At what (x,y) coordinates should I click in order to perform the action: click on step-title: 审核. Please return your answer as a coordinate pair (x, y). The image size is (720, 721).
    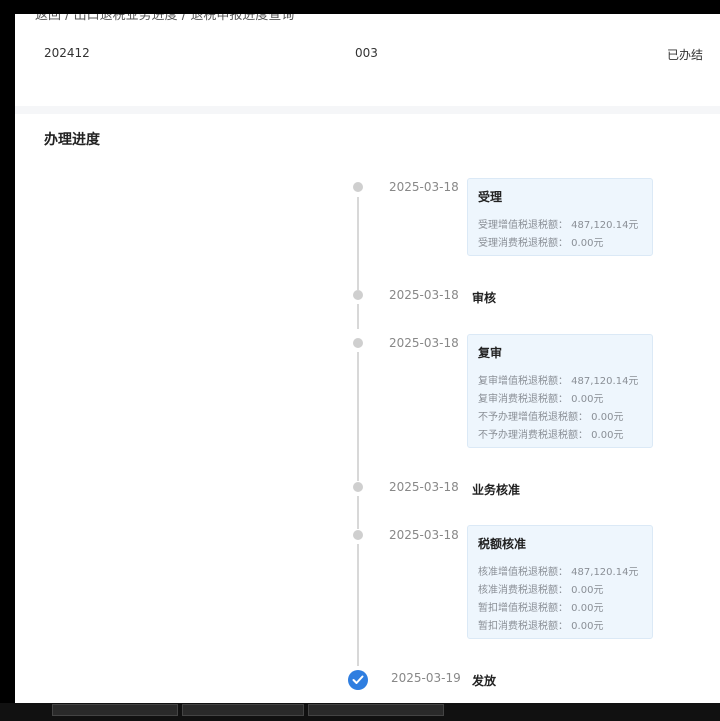
    Looking at the image, I should click on (484, 298).